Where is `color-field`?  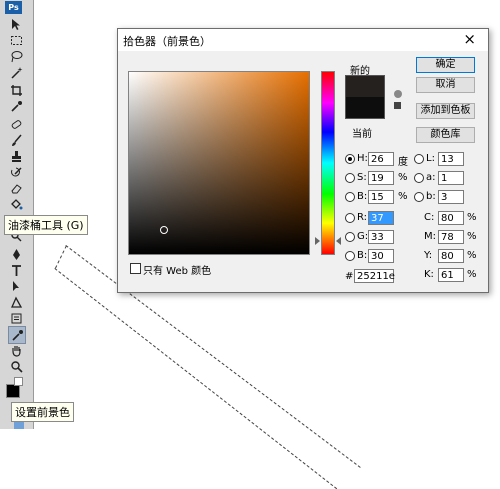
color-field is located at coordinates (219, 163).